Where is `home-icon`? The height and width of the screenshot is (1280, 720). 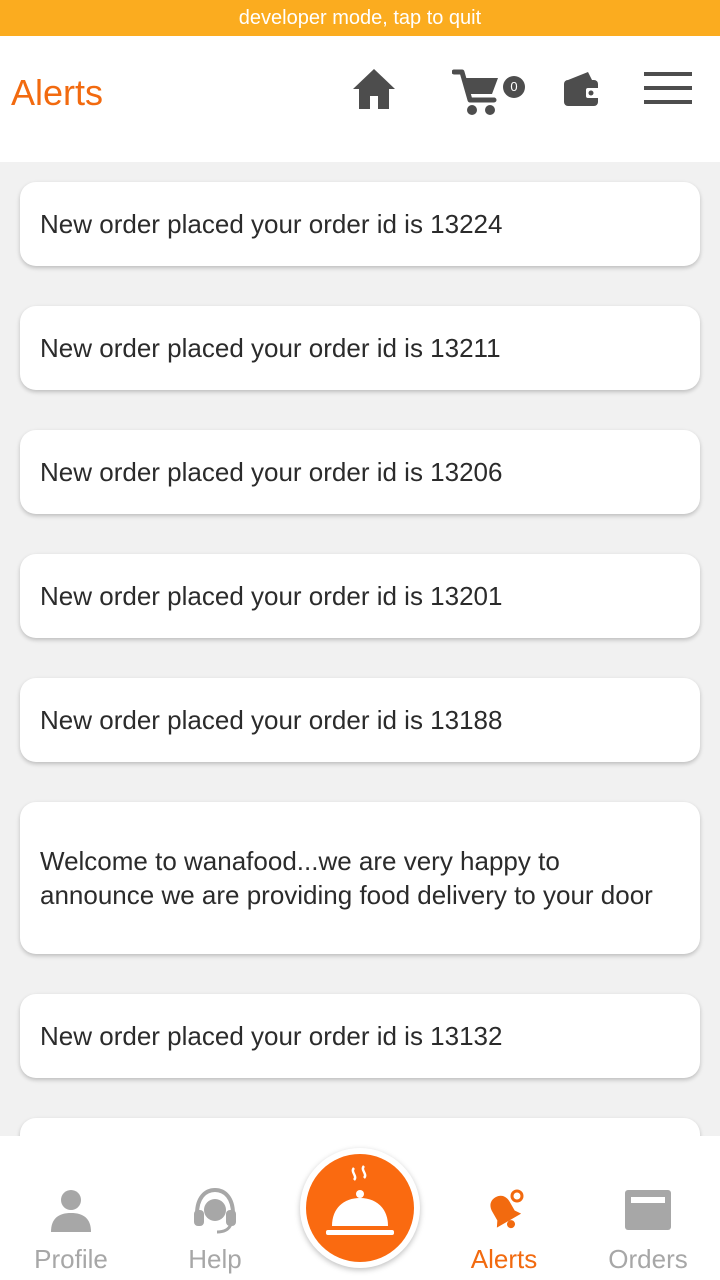
home-icon is located at coordinates (374, 89).